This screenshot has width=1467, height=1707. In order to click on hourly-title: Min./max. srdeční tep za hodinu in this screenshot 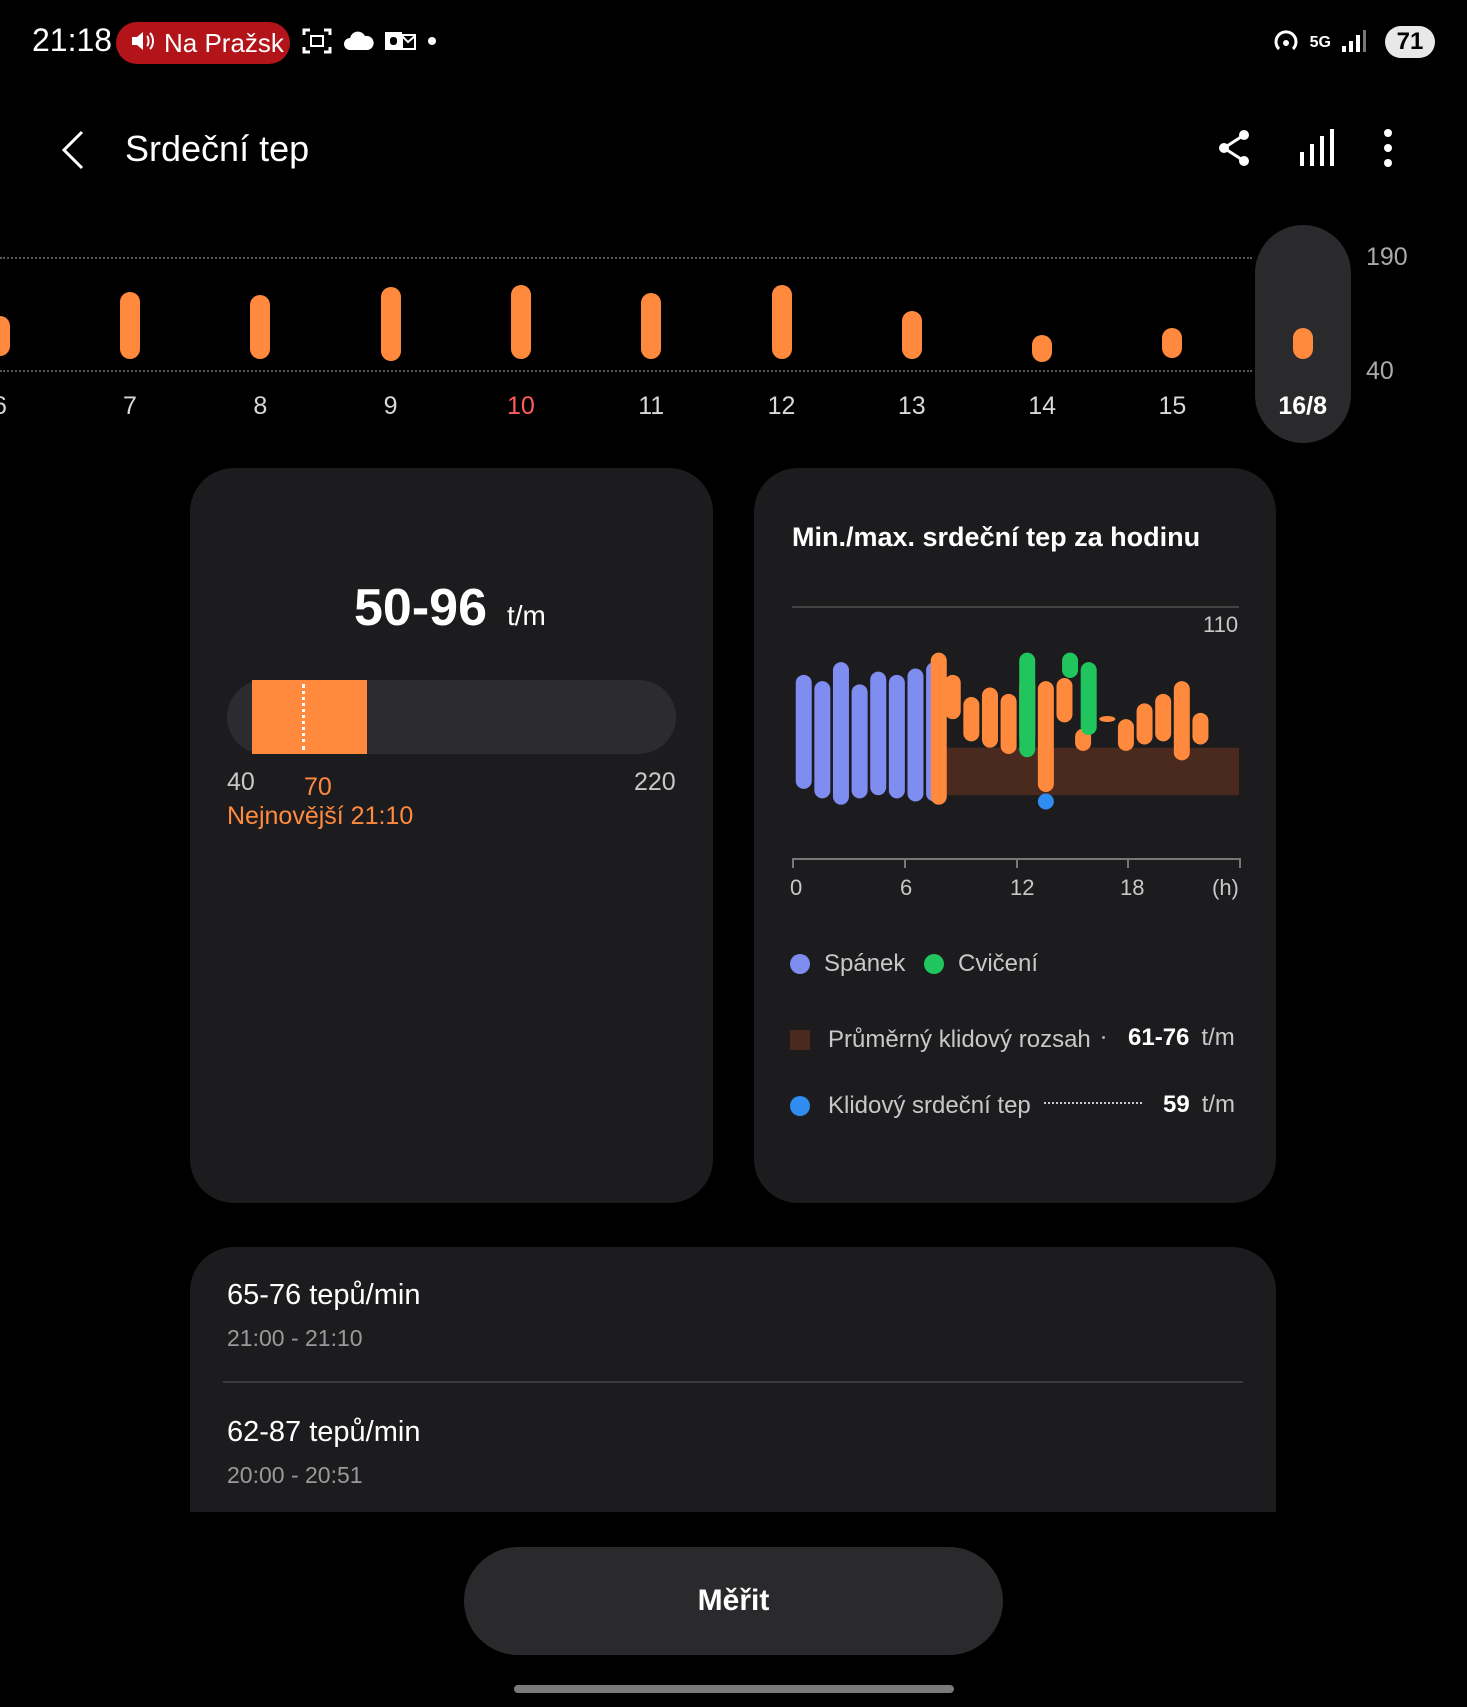, I will do `click(996, 537)`.